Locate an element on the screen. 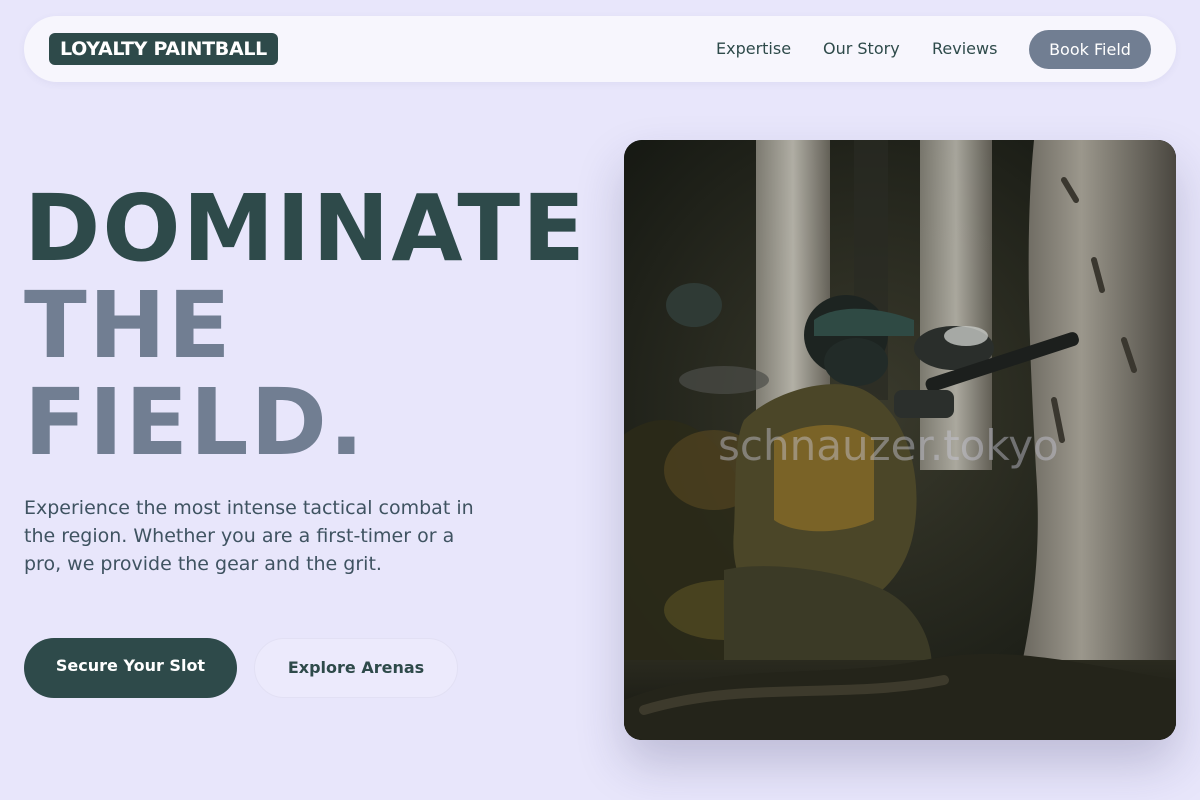 This screenshot has width=1200, height=800. explore-arenas-button: Explore Arenas is located at coordinates (356, 668).